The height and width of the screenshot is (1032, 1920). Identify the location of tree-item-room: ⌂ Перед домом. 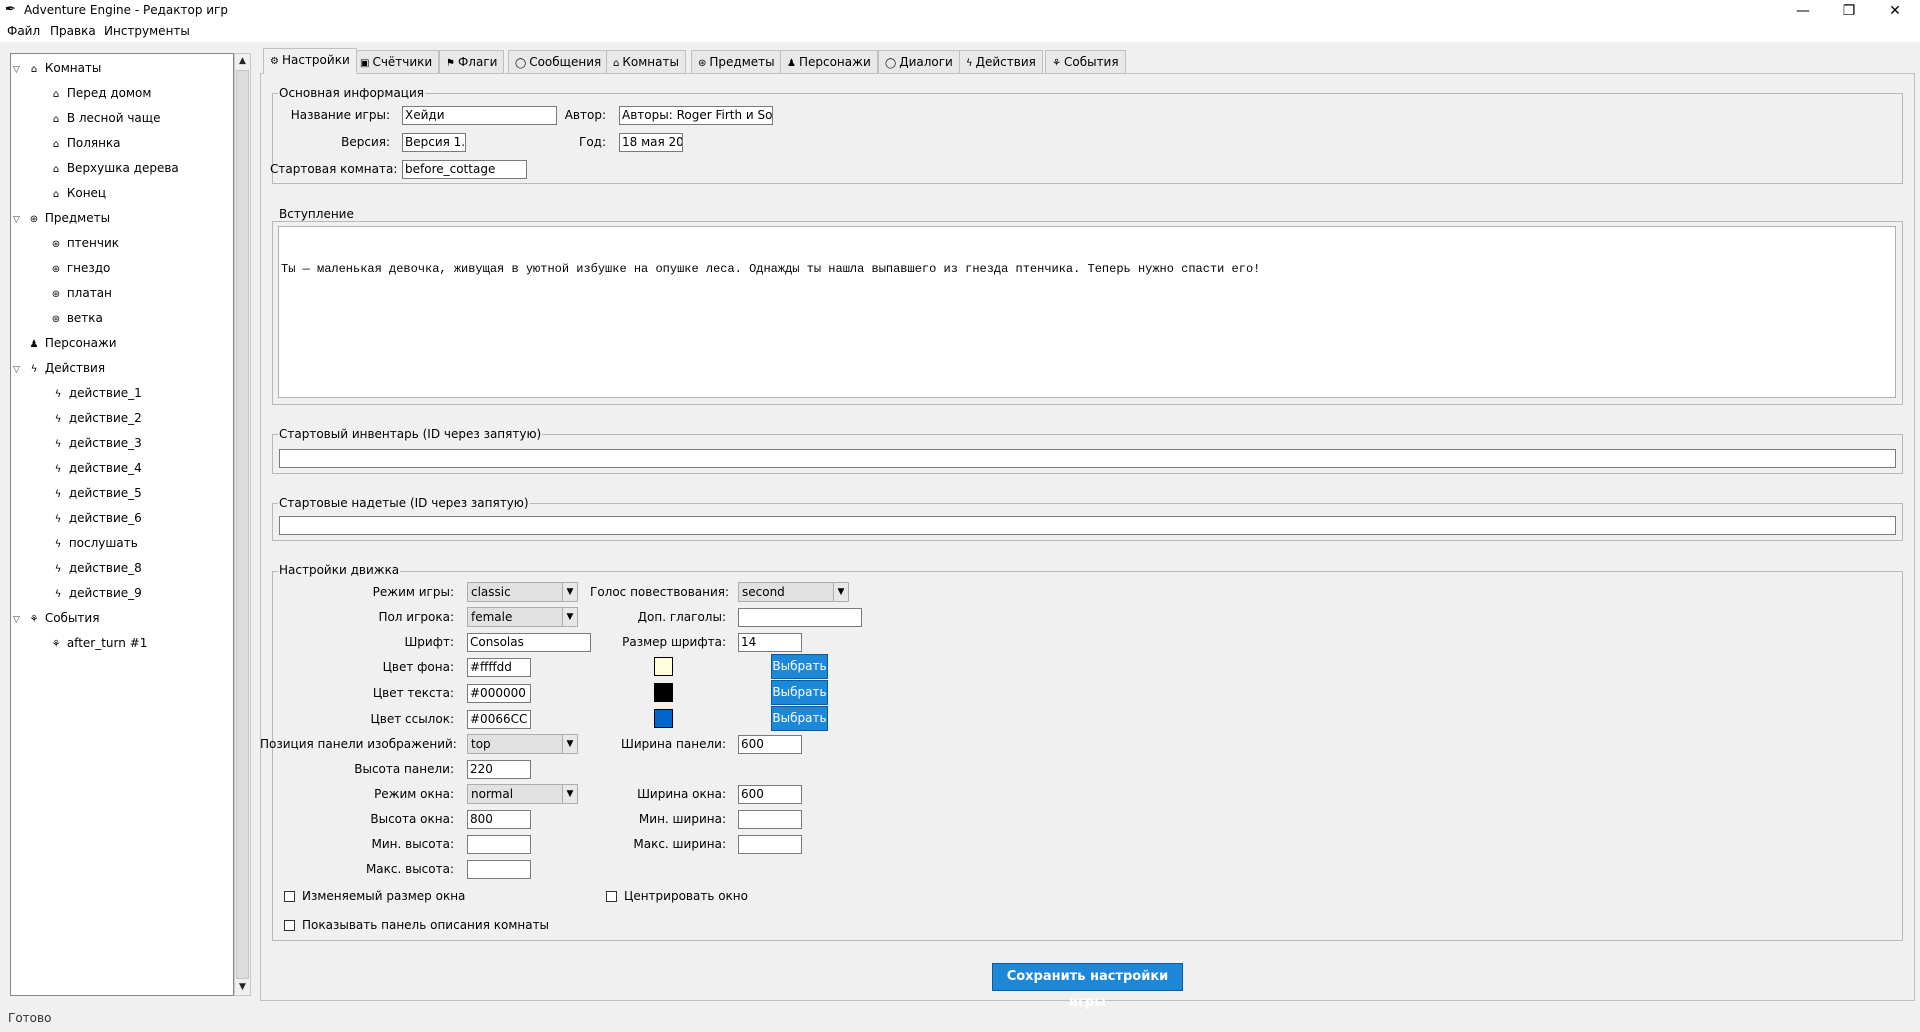
(100, 93).